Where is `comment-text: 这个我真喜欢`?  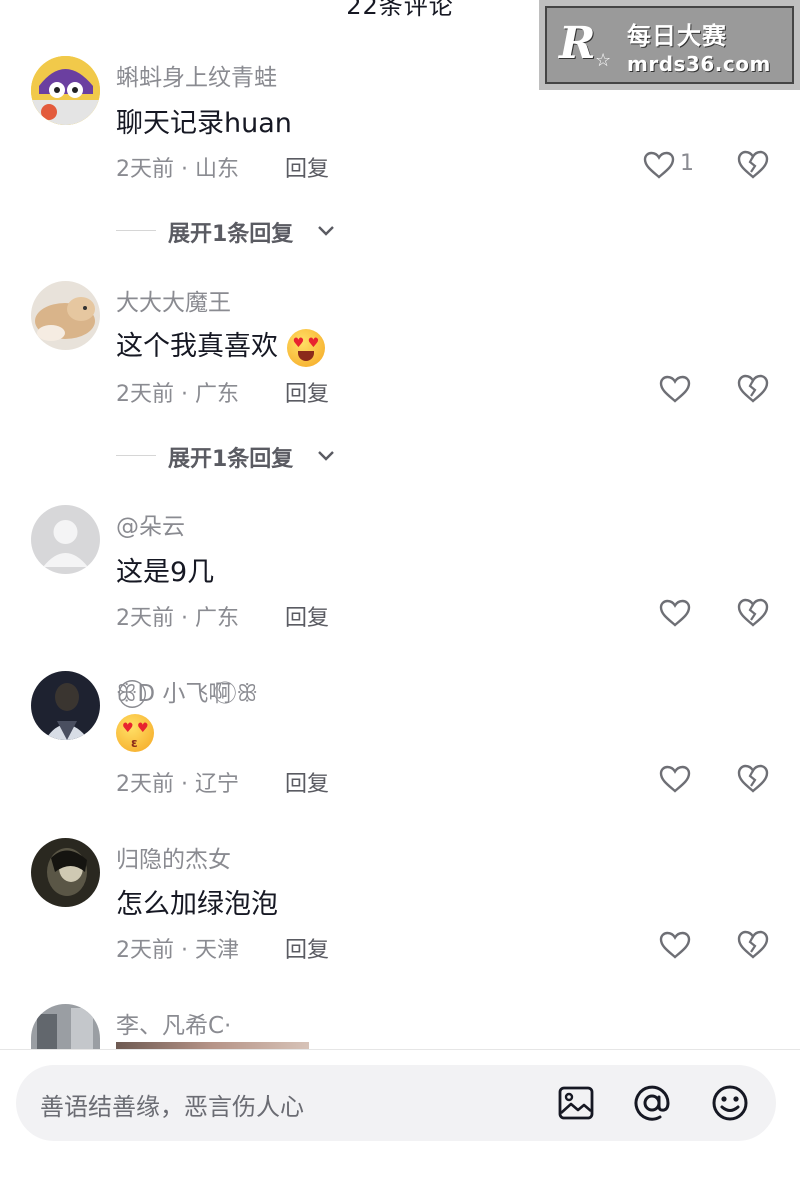 comment-text: 这个我真喜欢 is located at coordinates (197, 346).